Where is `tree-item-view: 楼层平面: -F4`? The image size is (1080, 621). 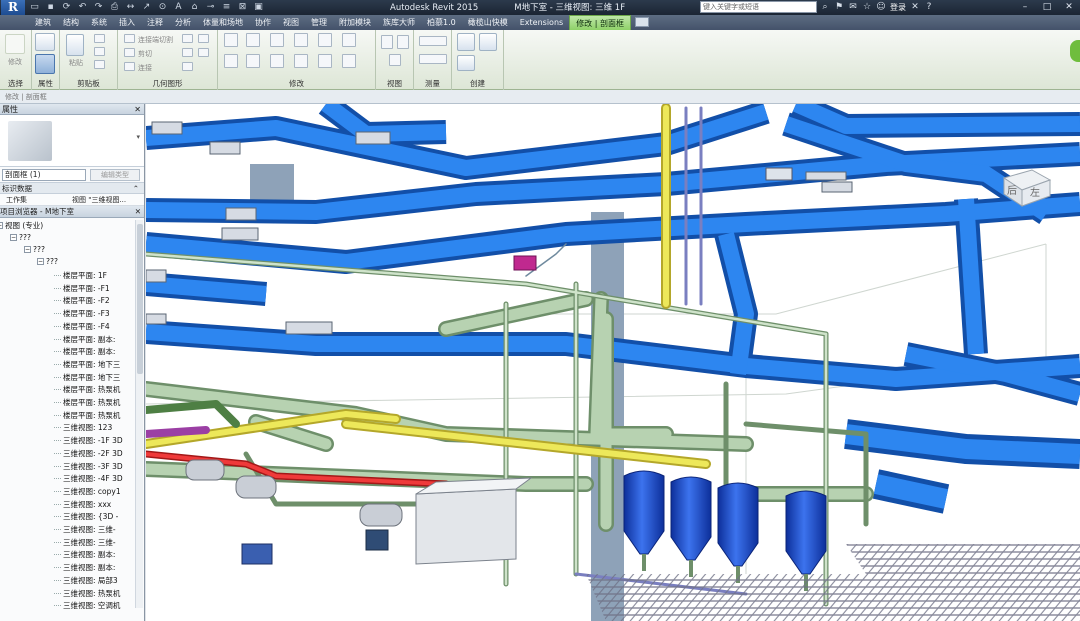
tree-item-view: 楼层平面: -F4 is located at coordinates (82, 326).